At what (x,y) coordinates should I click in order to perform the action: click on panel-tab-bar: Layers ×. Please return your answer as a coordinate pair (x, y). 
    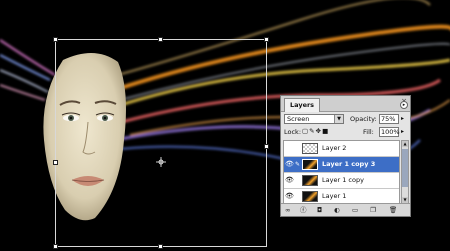
    Looking at the image, I should click on (345, 104).